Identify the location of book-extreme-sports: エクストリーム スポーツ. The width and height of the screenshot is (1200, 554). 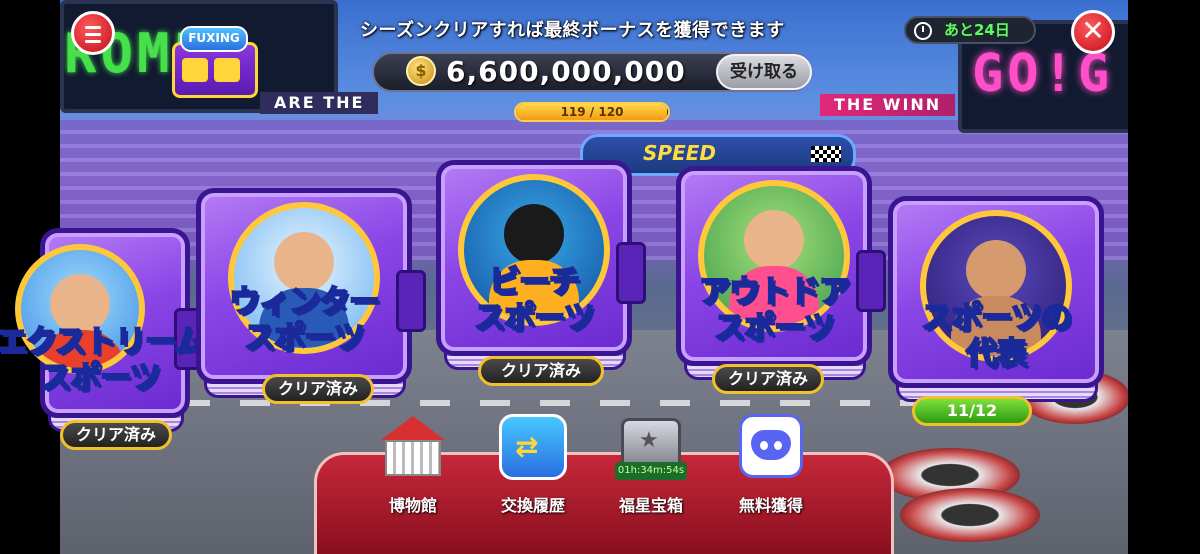
(103, 330).